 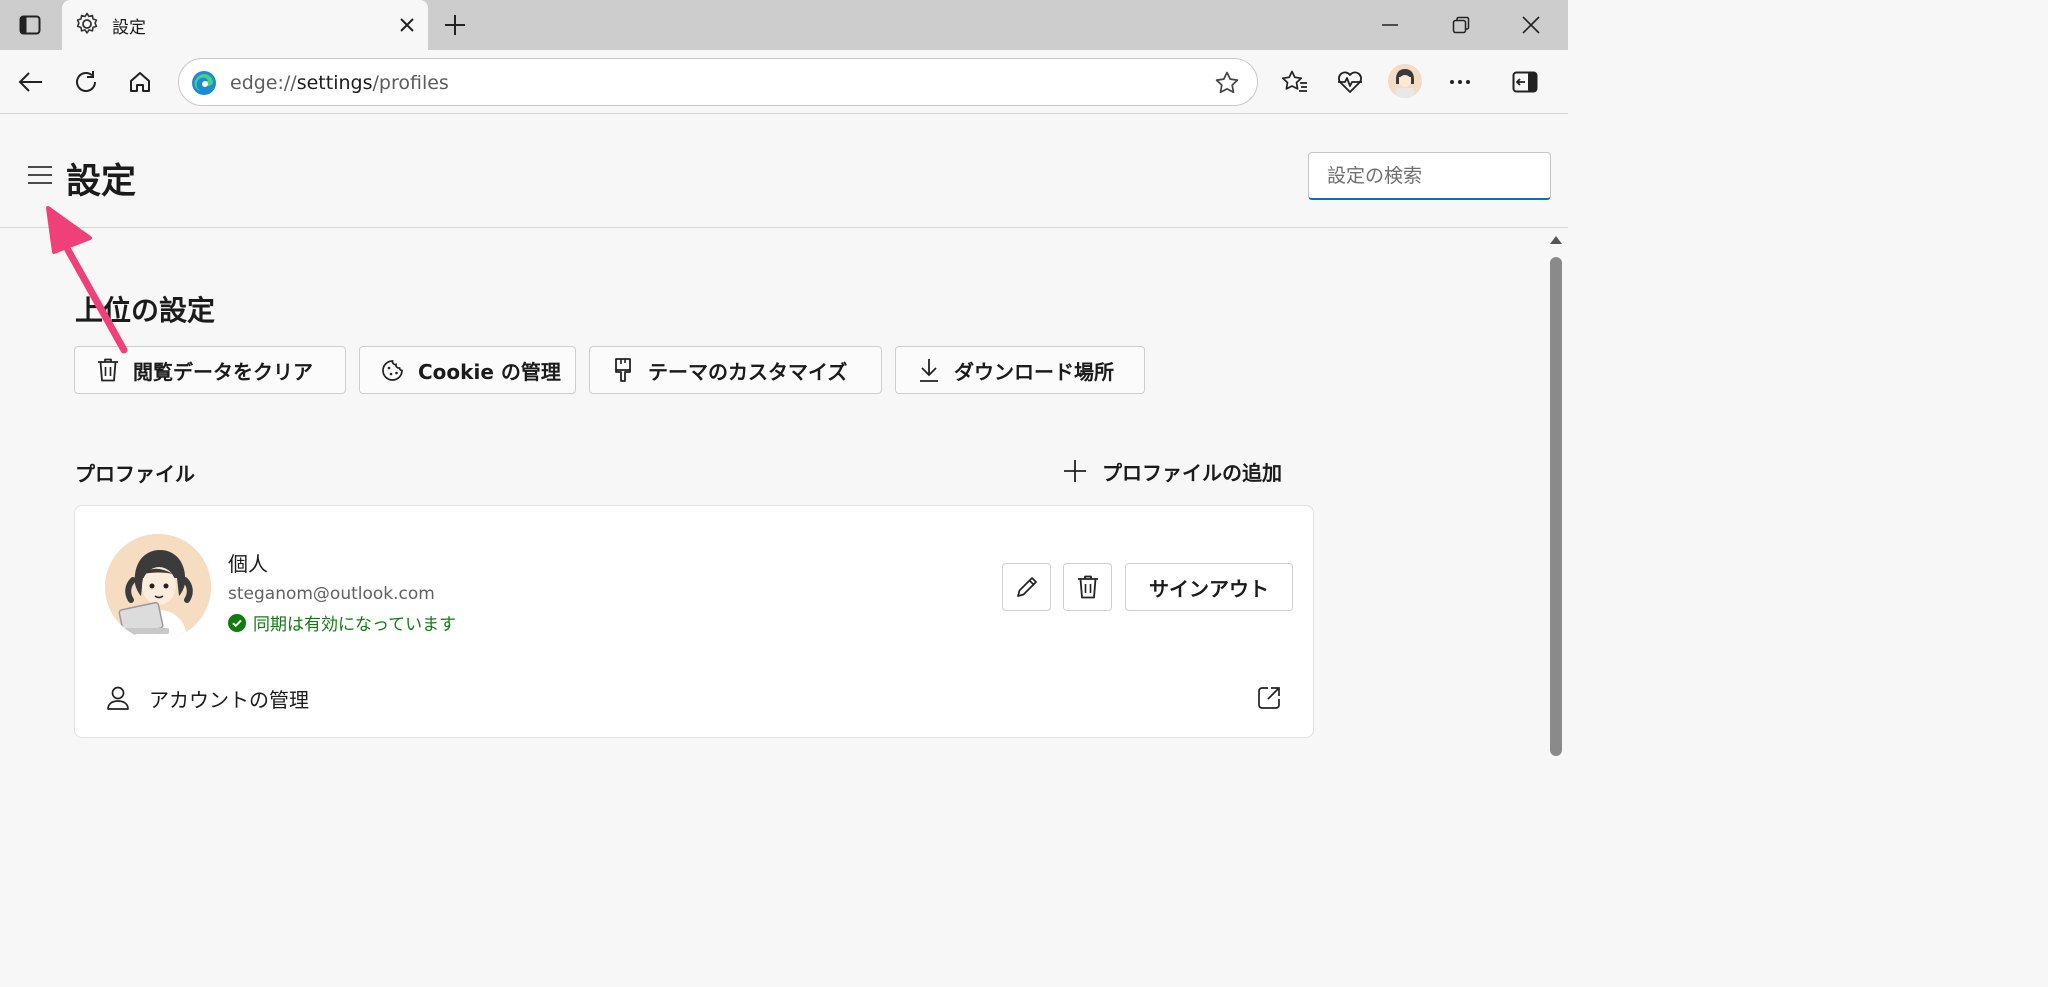 I want to click on tab-actions-button, so click(x=30, y=25).